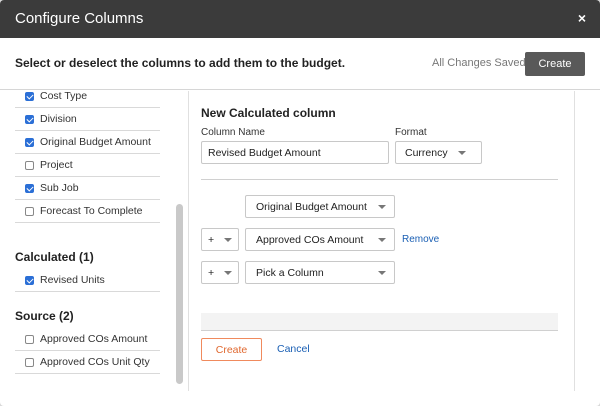 Image resolution: width=600 pixels, height=406 pixels. I want to click on column-item-division: Division, so click(87, 119).